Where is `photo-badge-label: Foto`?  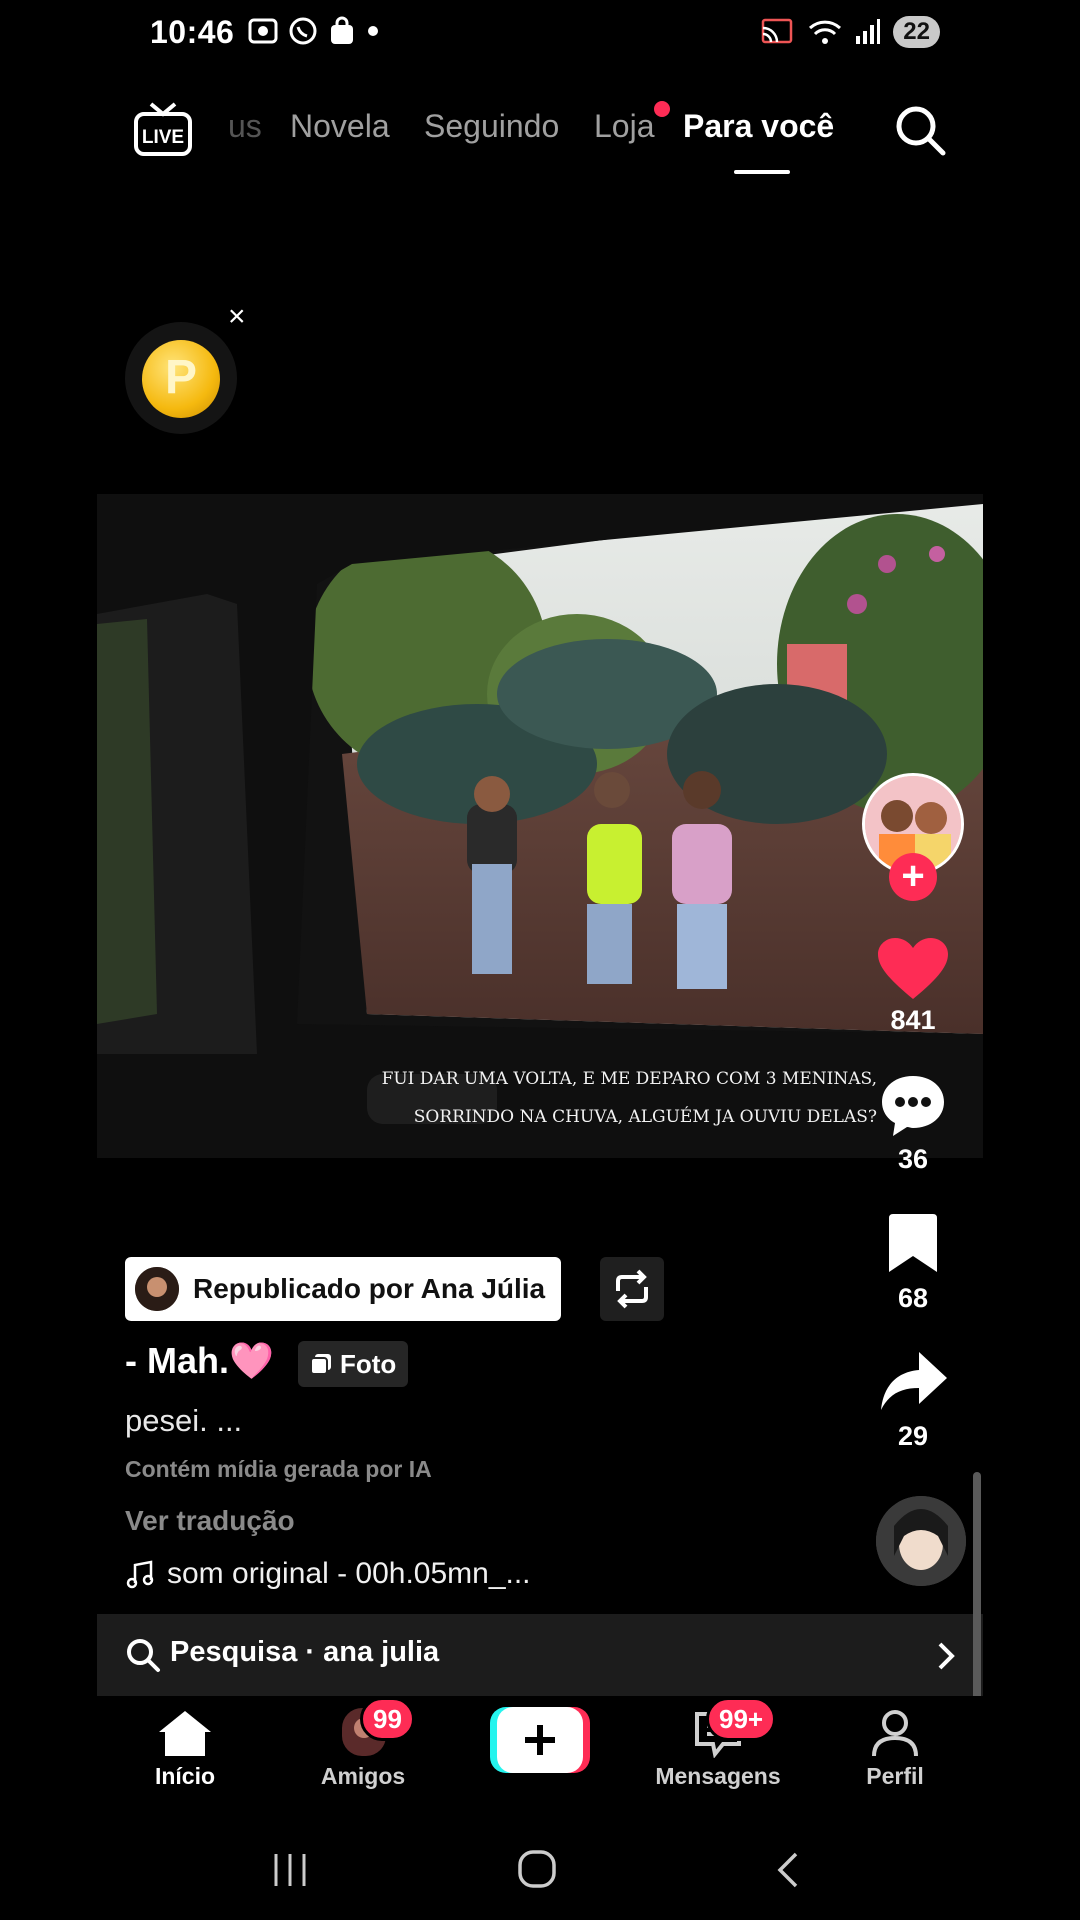 photo-badge-label: Foto is located at coordinates (368, 1363).